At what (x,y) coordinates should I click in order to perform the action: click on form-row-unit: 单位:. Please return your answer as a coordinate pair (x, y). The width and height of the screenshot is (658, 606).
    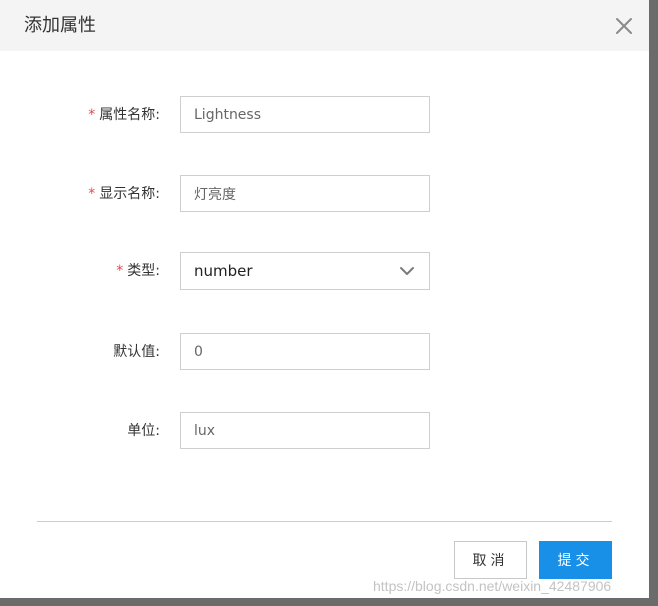
    Looking at the image, I should click on (324, 431).